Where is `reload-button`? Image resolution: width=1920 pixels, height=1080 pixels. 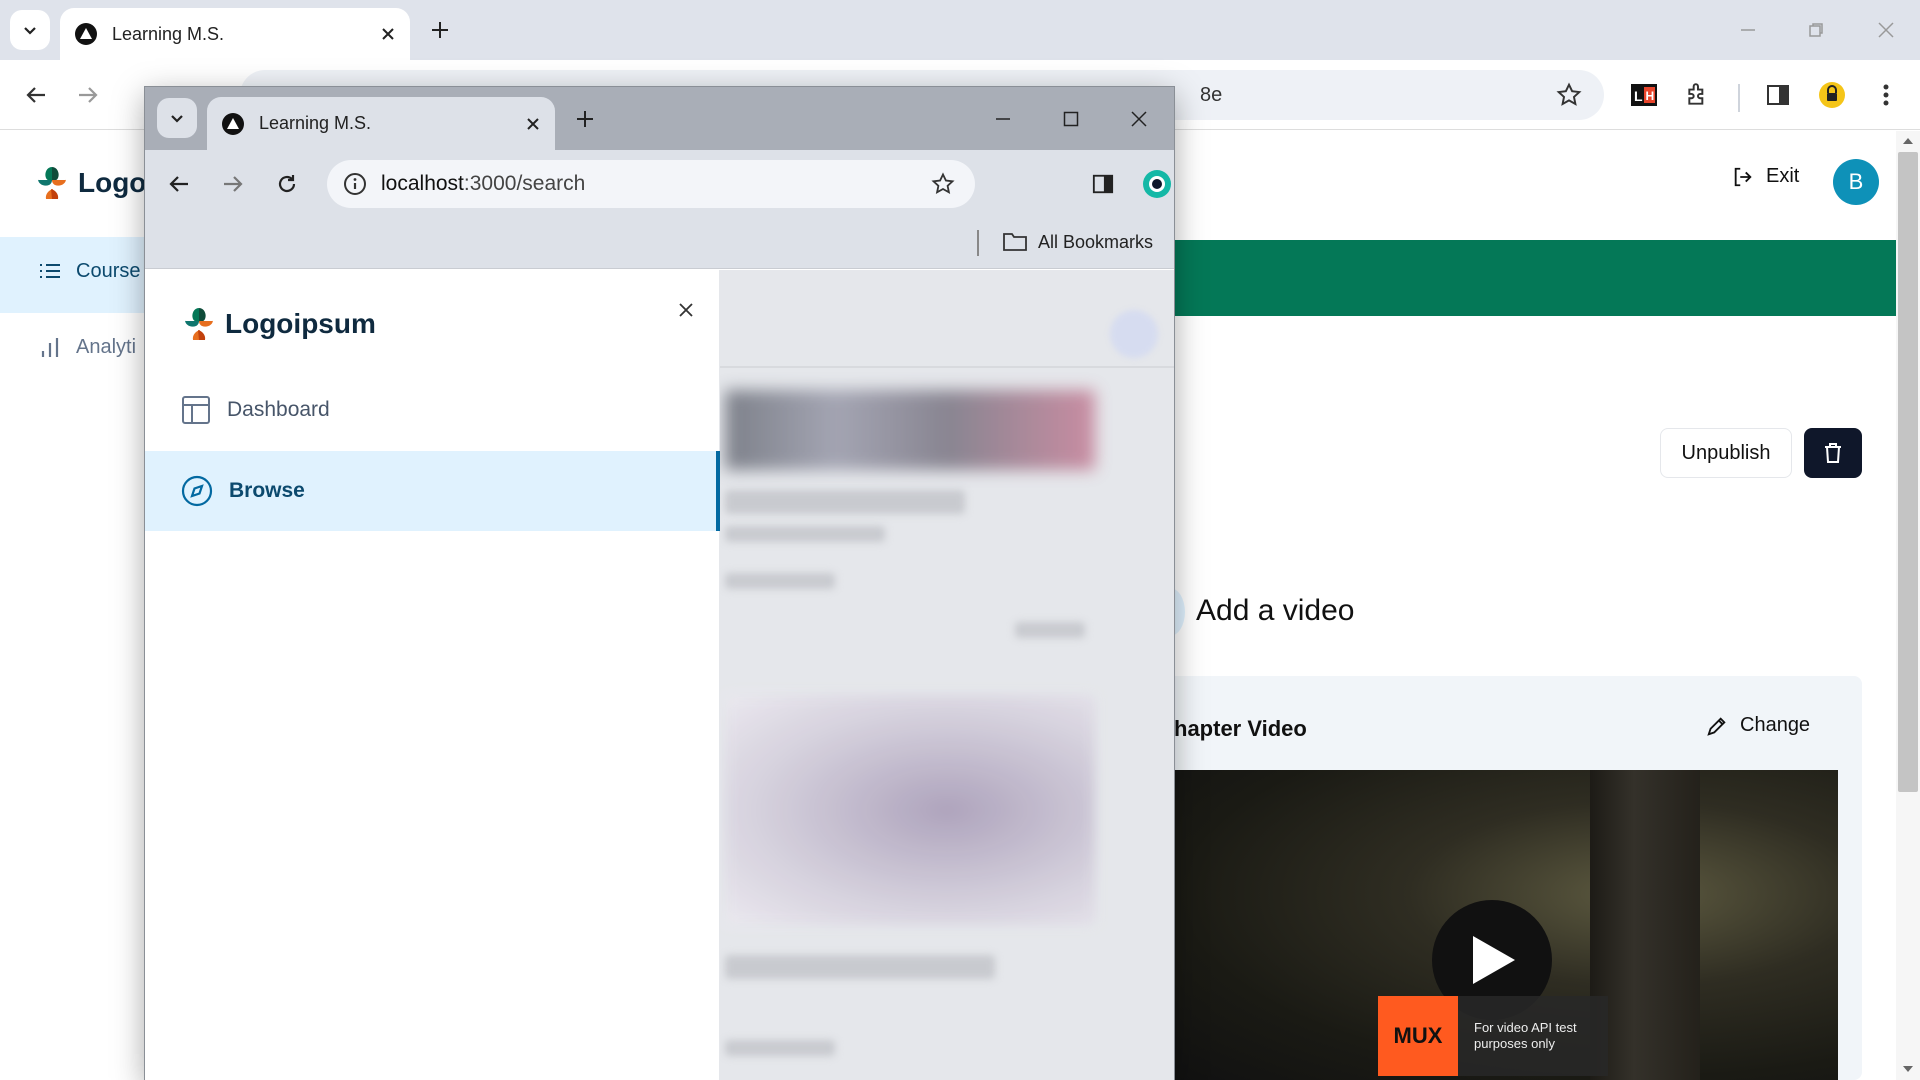 reload-button is located at coordinates (287, 184).